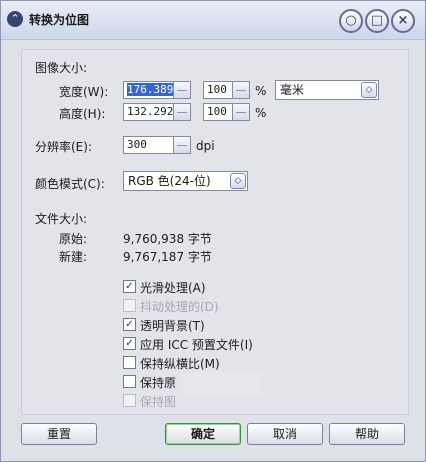 This screenshot has height=462, width=426. Describe the element at coordinates (196, 345) in the screenshot. I see `apply-icc-profile-label: 应用 ICC 预置文件(I)` at that location.